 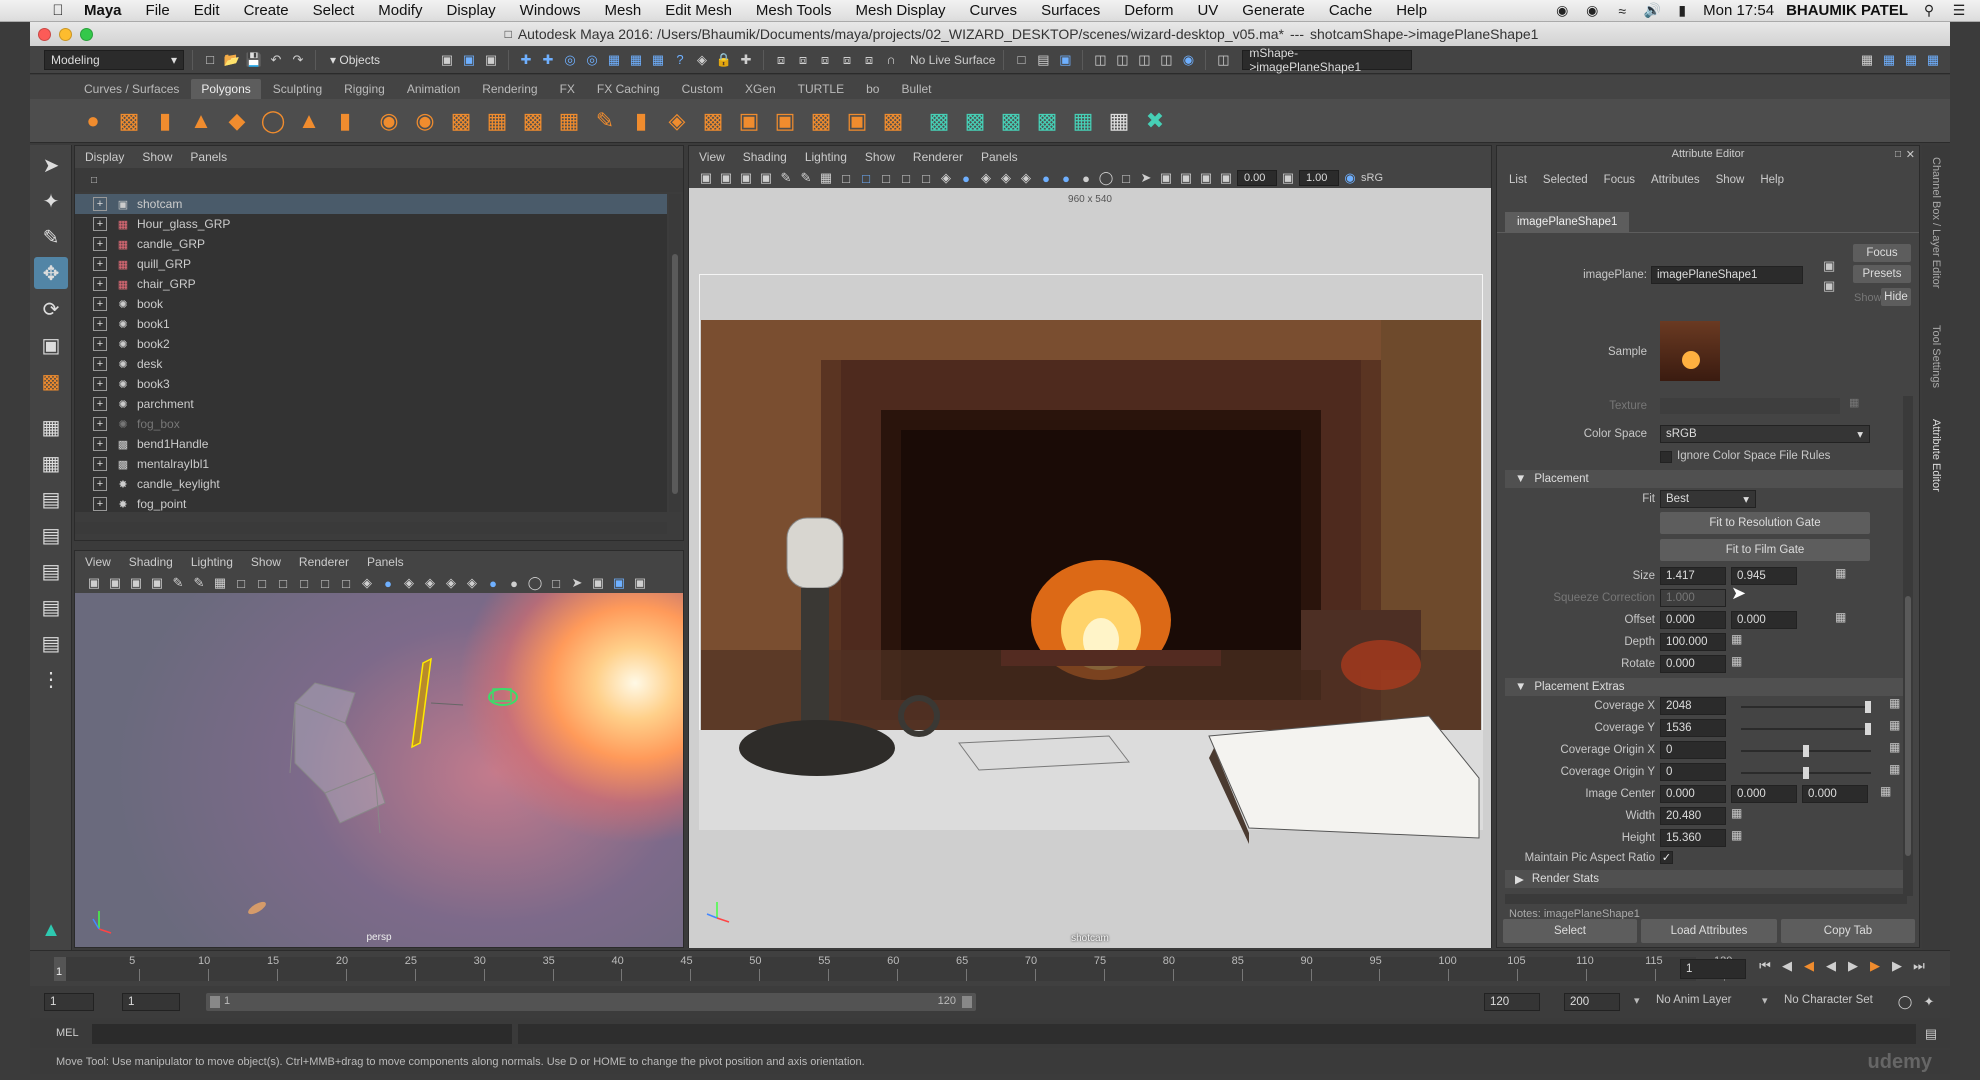 I want to click on safe-action-icon: □, so click(x=325, y=583).